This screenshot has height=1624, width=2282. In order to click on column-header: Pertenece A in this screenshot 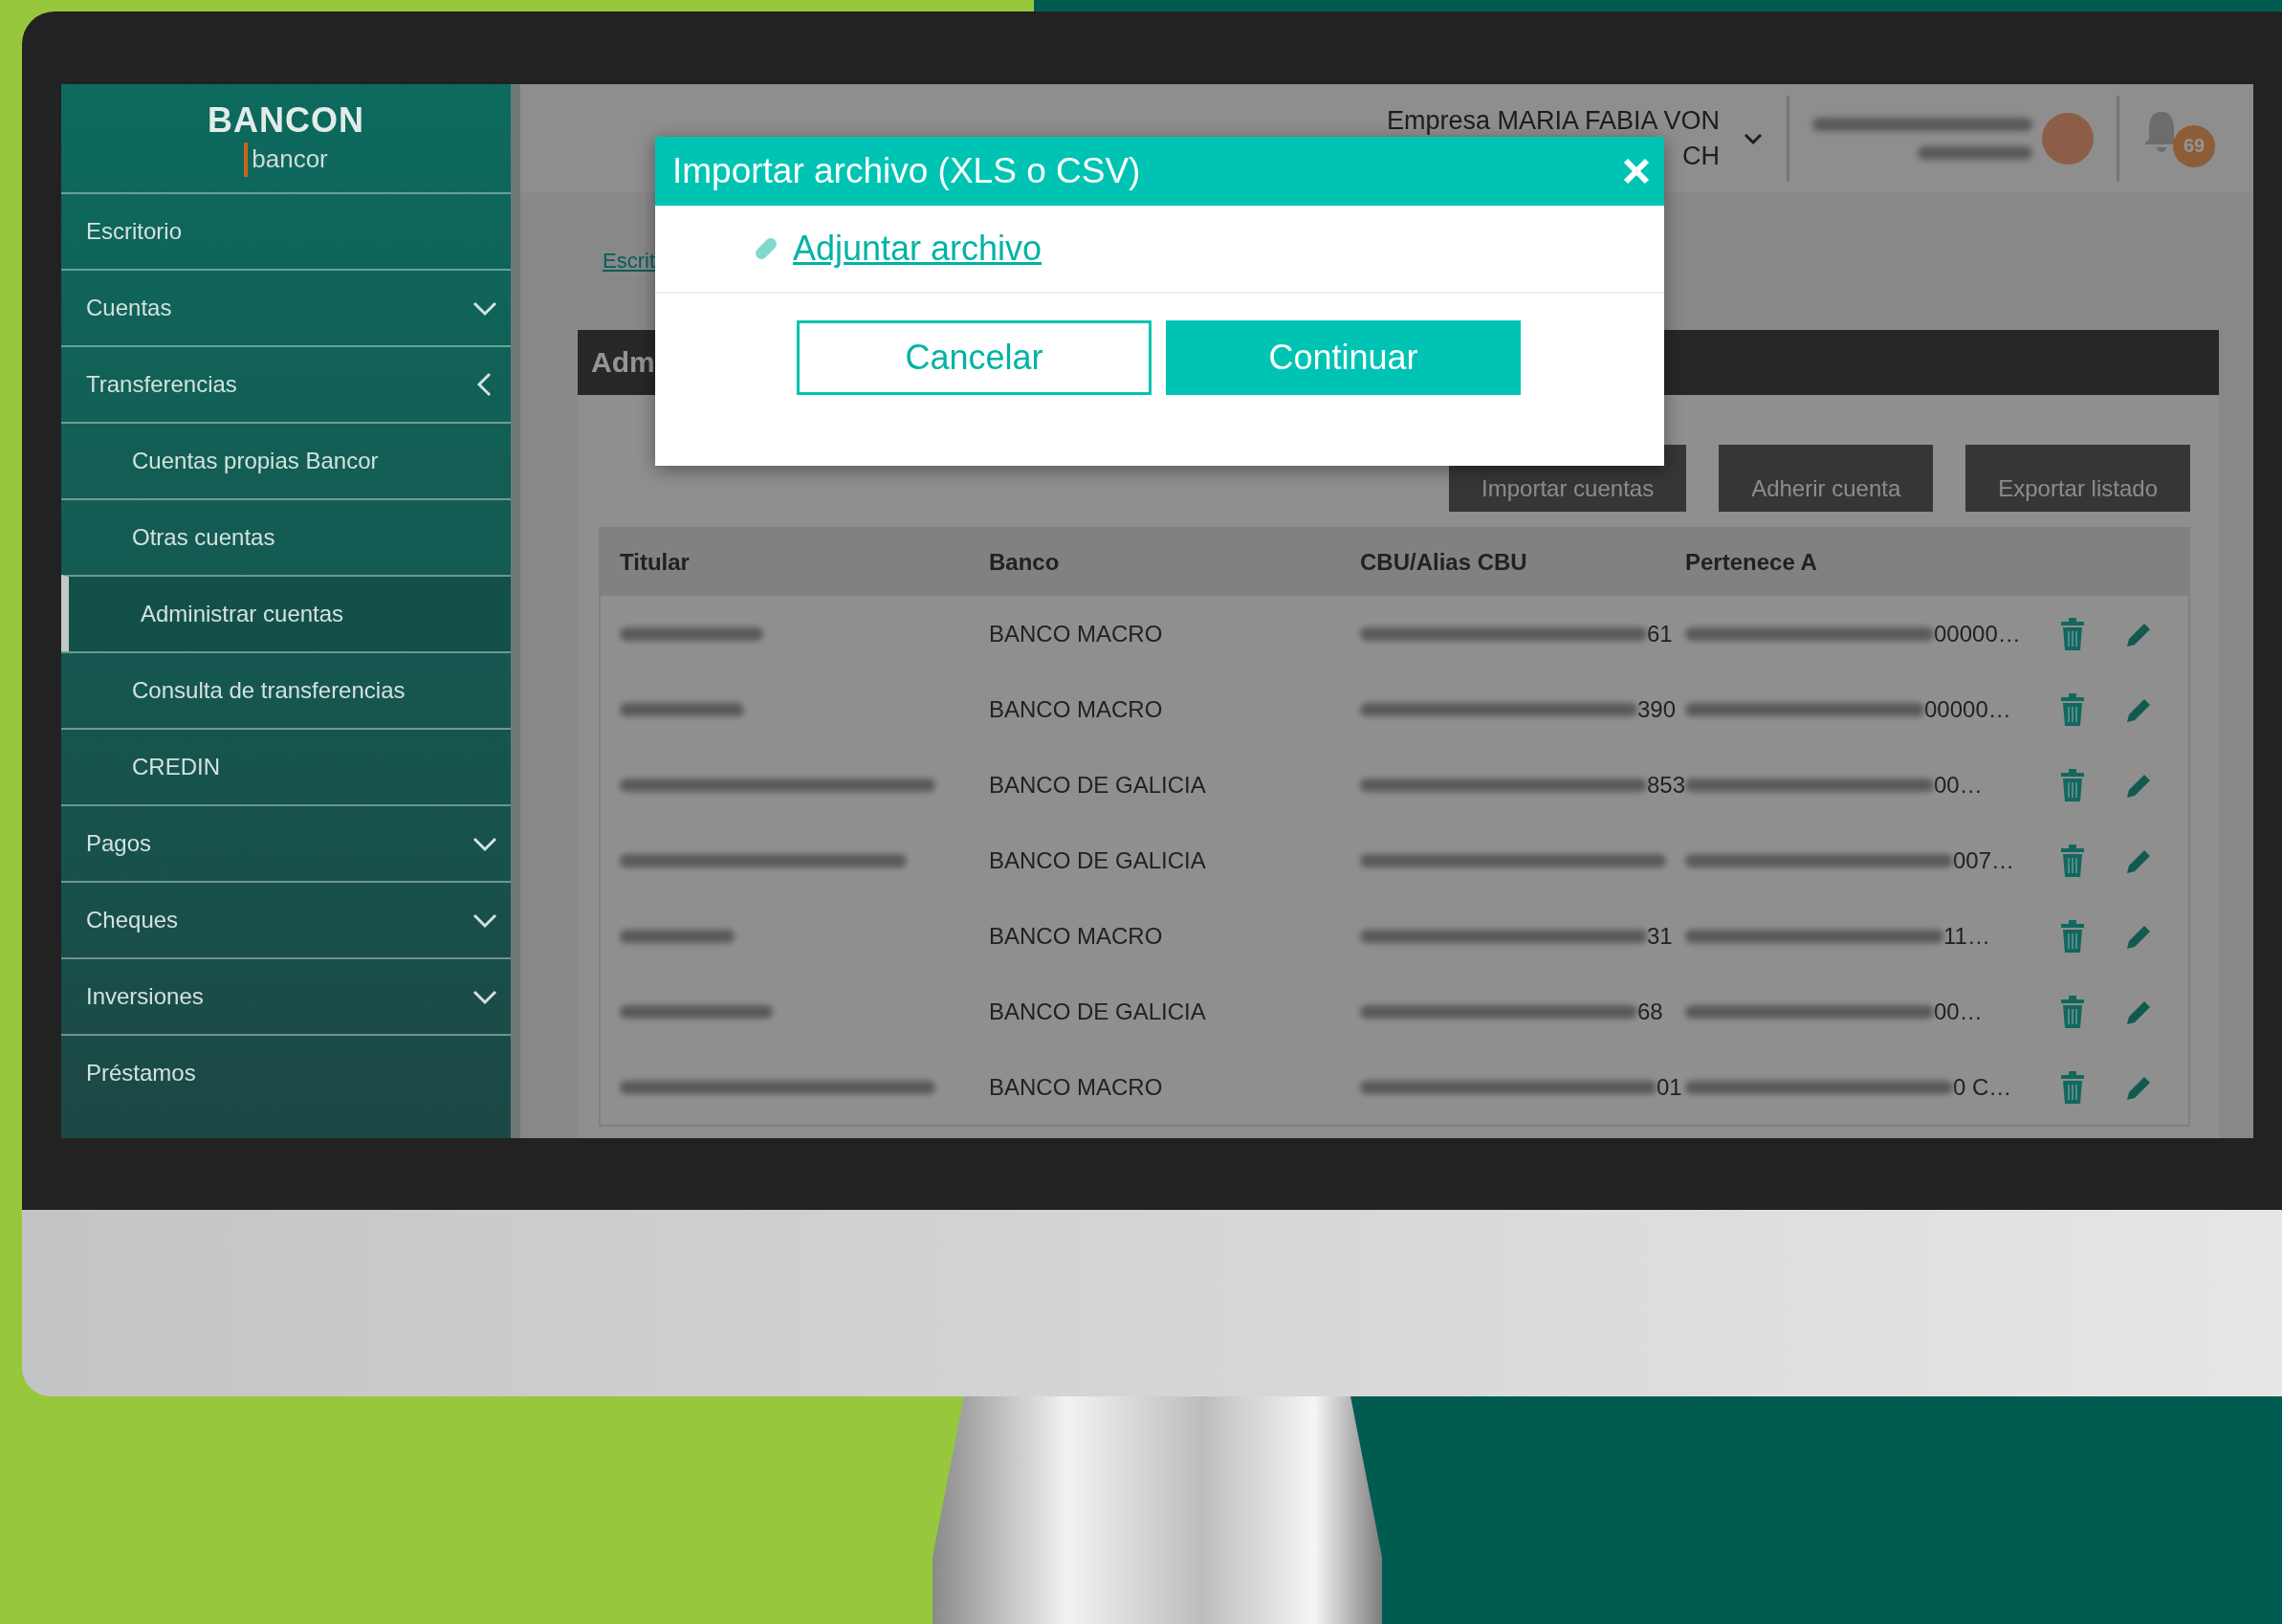, I will do `click(1751, 563)`.